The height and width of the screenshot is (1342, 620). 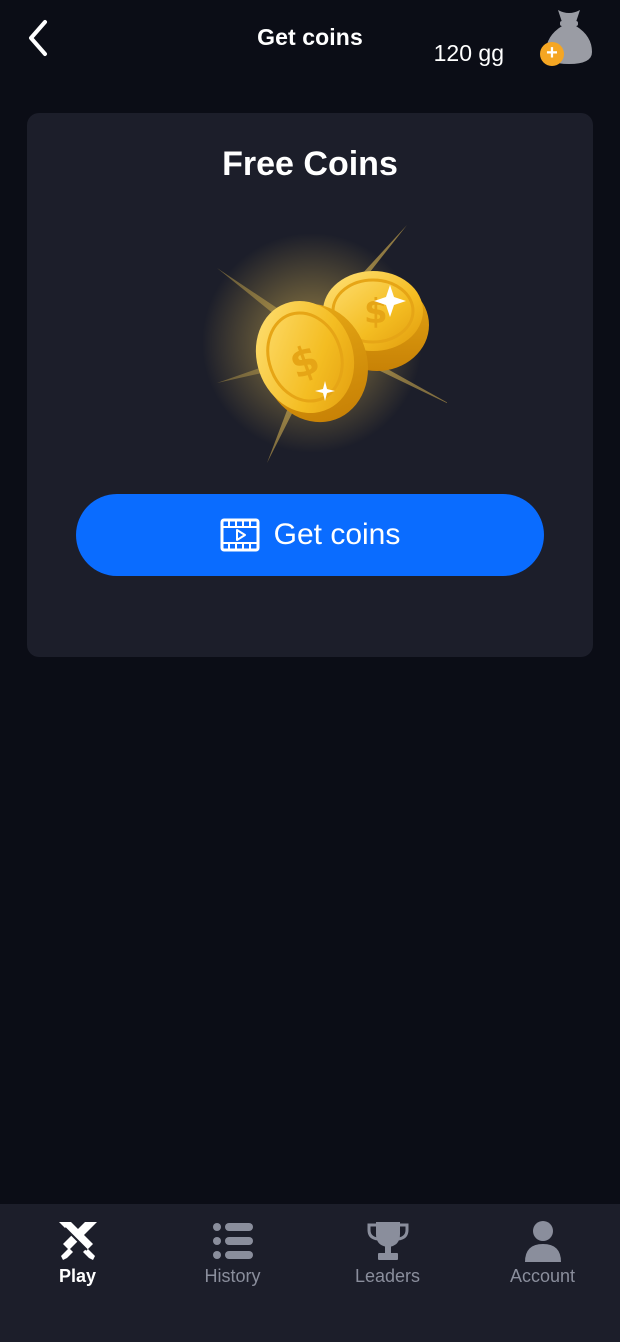 I want to click on card-title: Free Coins, so click(x=310, y=164).